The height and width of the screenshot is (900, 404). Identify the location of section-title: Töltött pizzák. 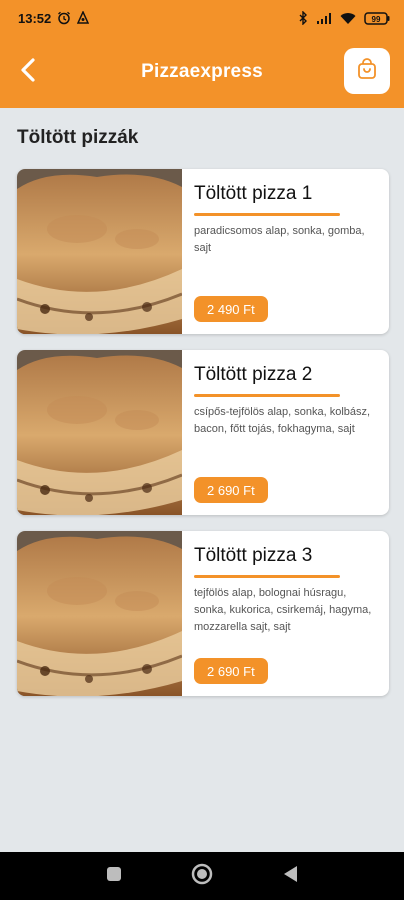
(78, 137).